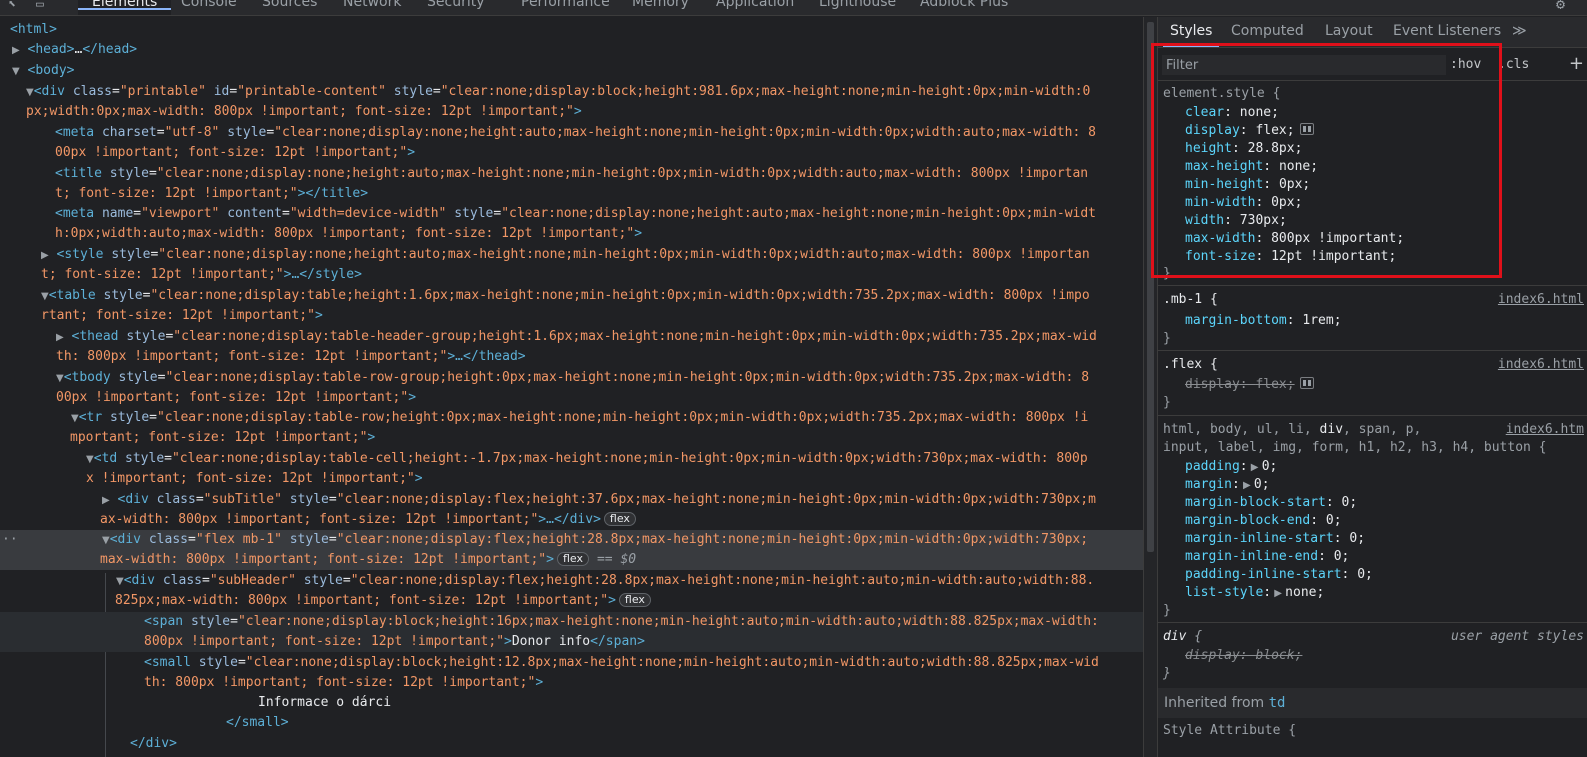 Image resolution: width=1587 pixels, height=757 pixels. What do you see at coordinates (372, 5) in the screenshot?
I see `tab-network: Network` at bounding box center [372, 5].